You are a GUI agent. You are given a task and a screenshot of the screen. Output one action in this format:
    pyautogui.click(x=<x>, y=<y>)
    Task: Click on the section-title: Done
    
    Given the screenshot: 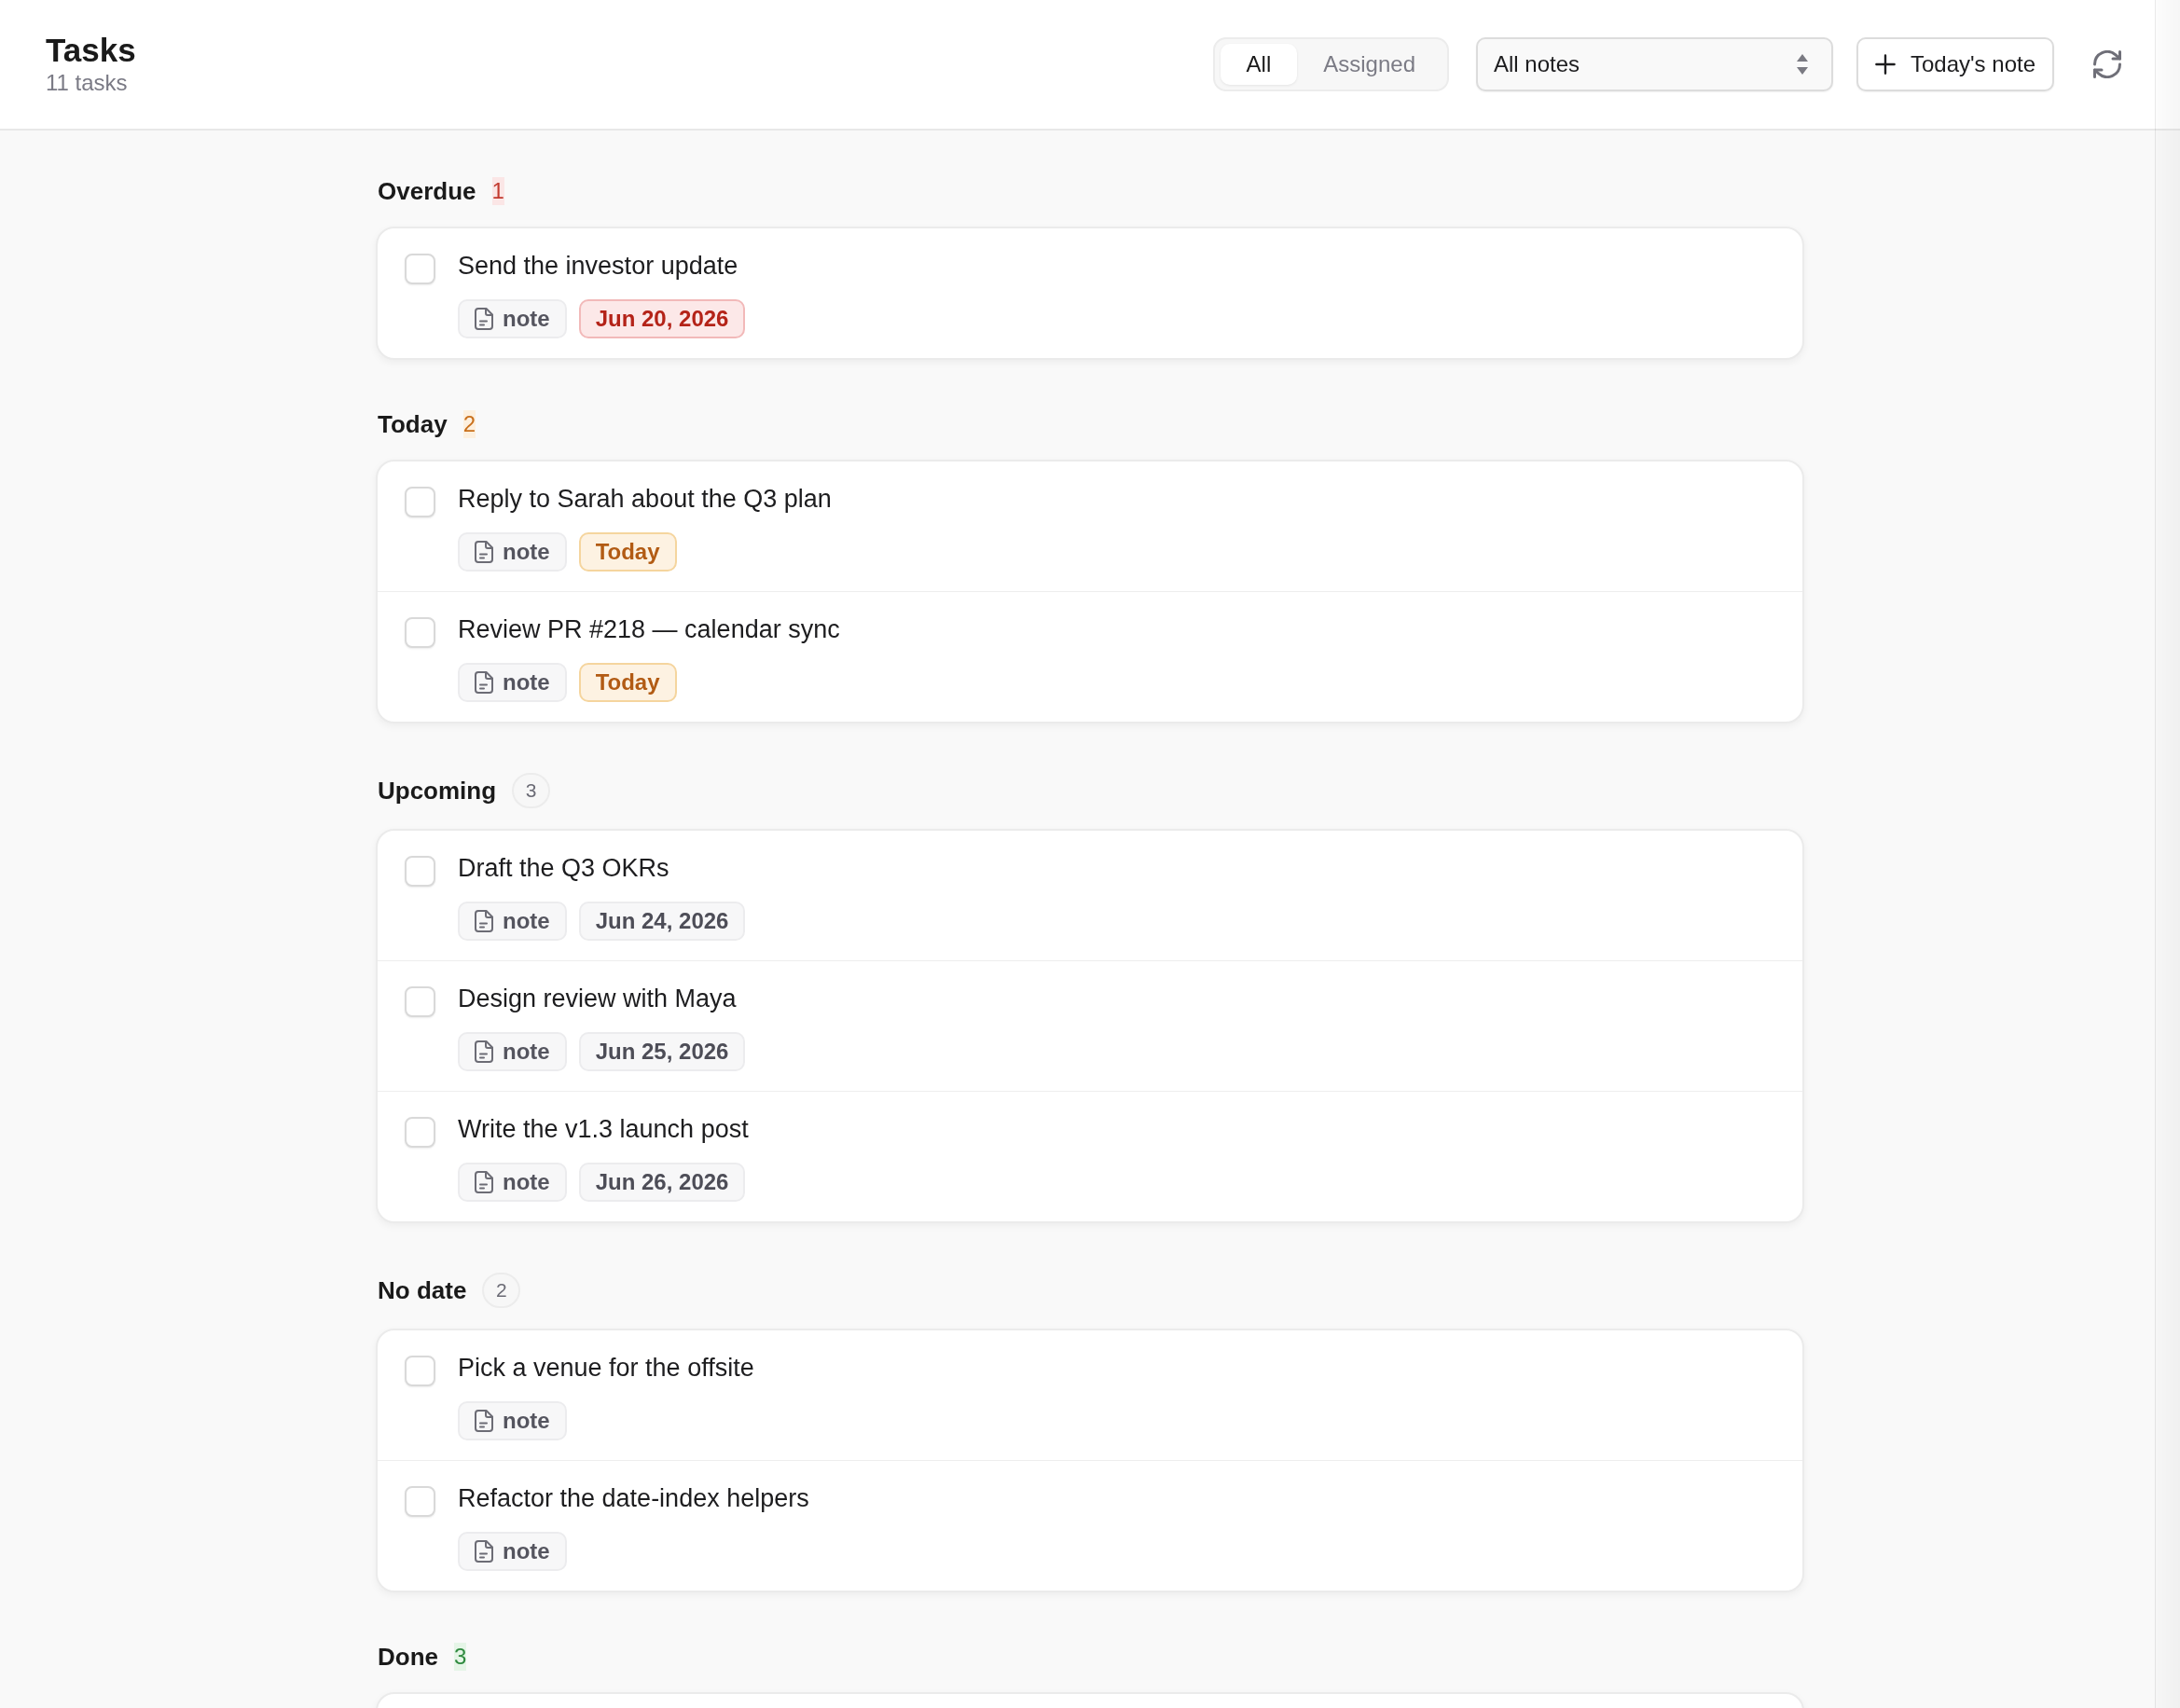 What is the action you would take?
    pyautogui.click(x=408, y=1658)
    